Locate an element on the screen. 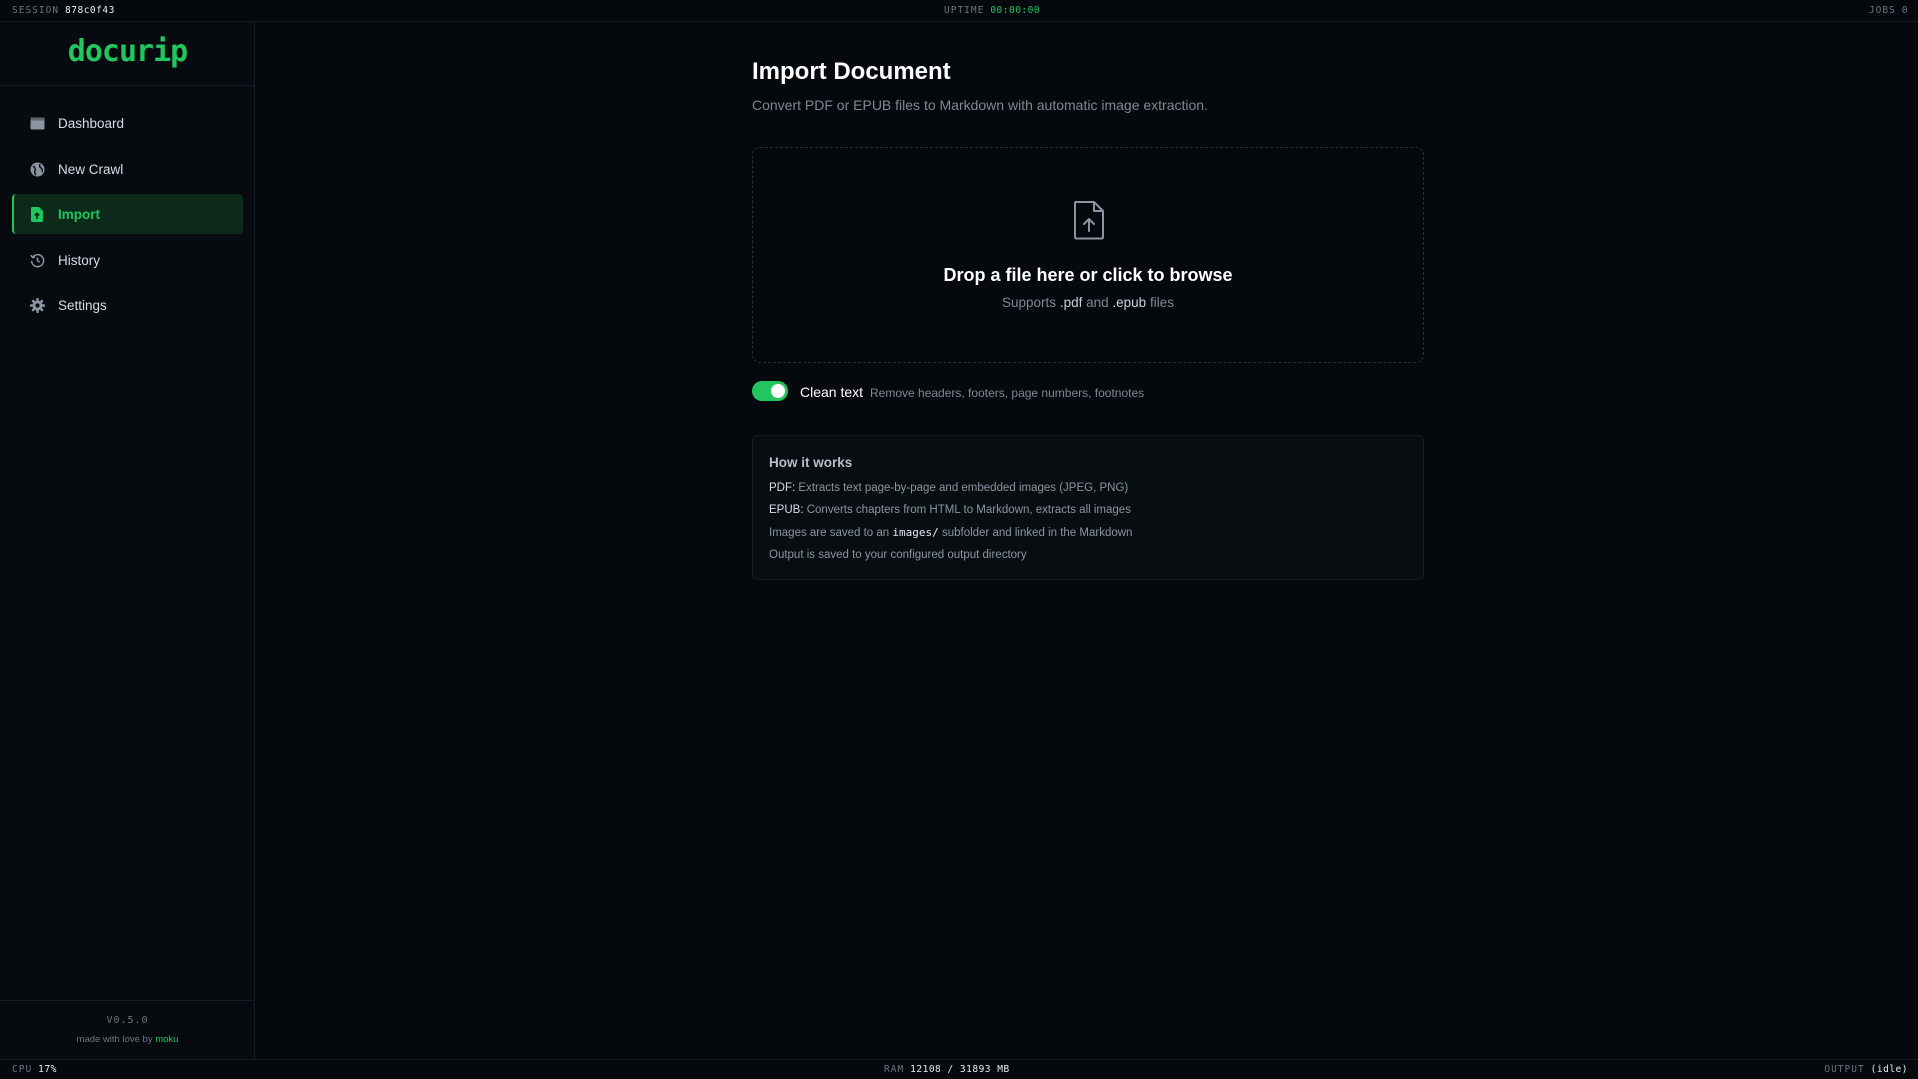 The height and width of the screenshot is (1079, 1918). cpu-label: CPU is located at coordinates (22, 1069).